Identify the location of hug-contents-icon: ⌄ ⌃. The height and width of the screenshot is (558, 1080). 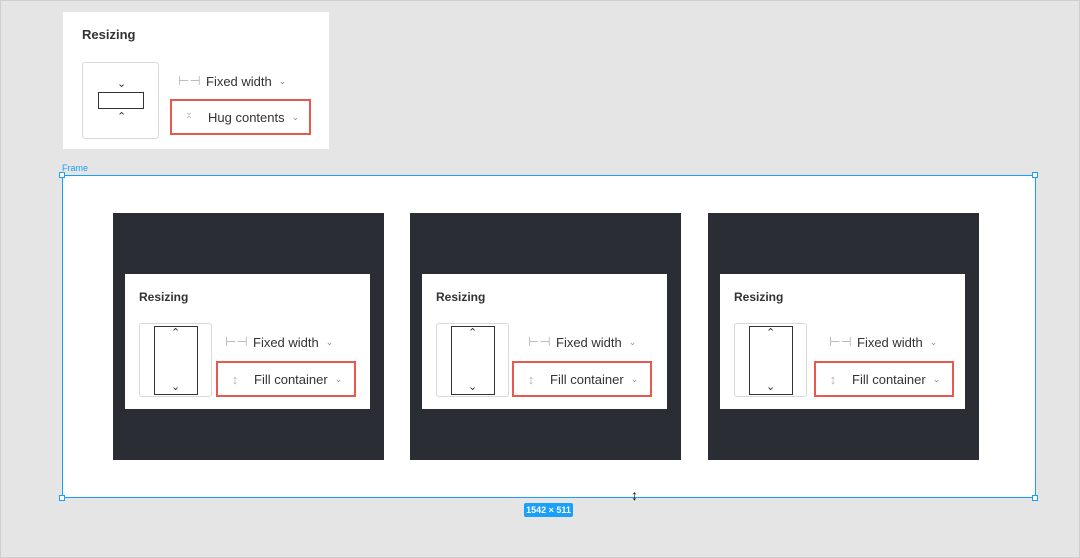
(189, 116).